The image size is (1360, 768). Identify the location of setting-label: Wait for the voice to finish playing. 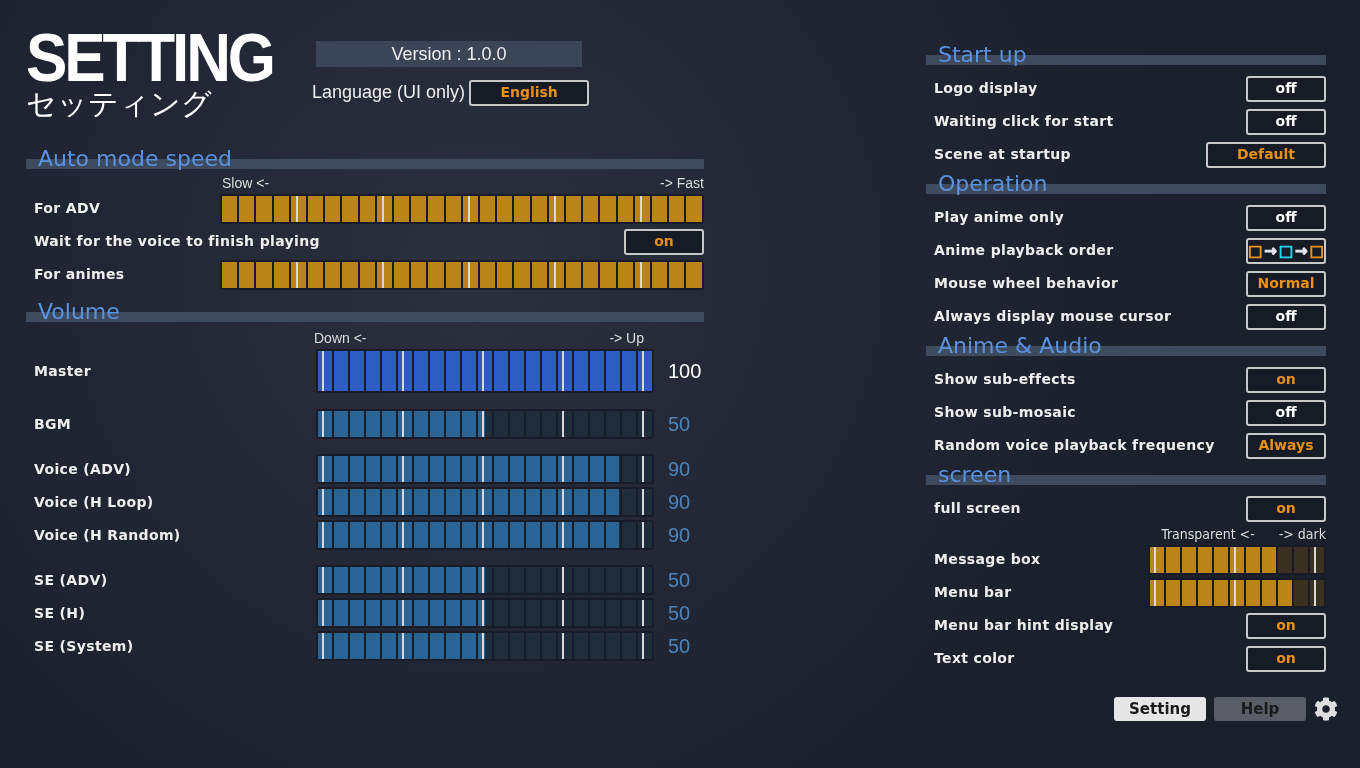
(177, 241).